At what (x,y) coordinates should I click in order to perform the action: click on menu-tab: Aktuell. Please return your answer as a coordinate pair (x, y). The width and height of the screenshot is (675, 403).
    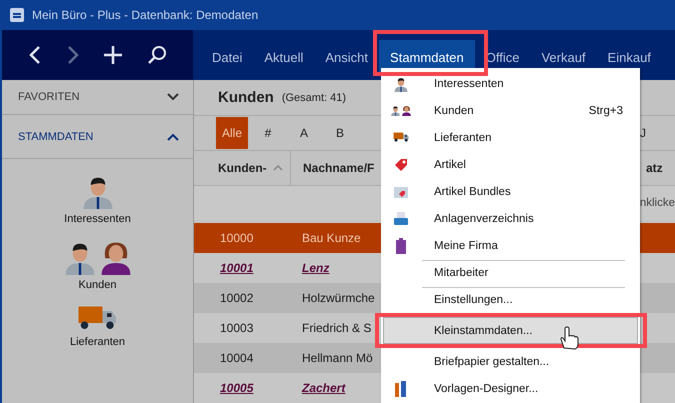
    Looking at the image, I should click on (283, 57).